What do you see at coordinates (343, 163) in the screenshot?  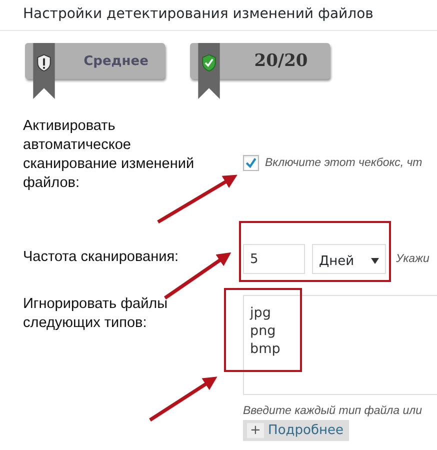 I see `checkbox-description: Включите этот чекбокс, чт` at bounding box center [343, 163].